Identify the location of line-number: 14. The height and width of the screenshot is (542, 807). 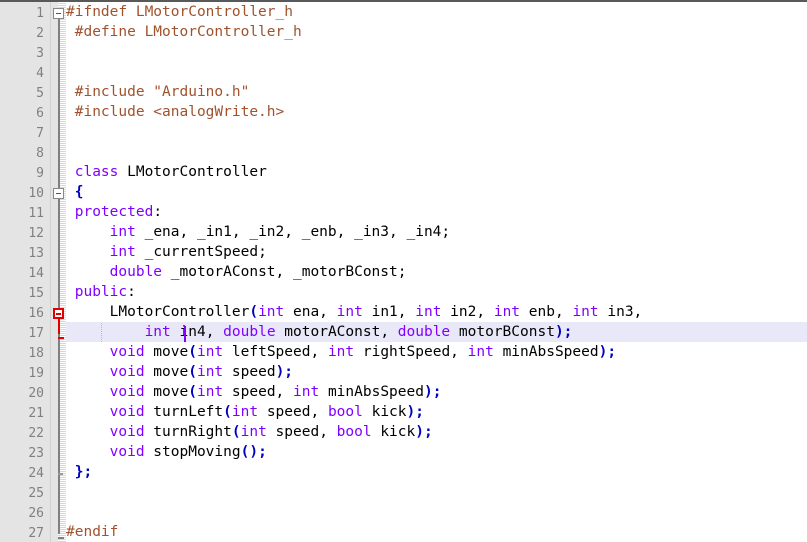
(36, 273).